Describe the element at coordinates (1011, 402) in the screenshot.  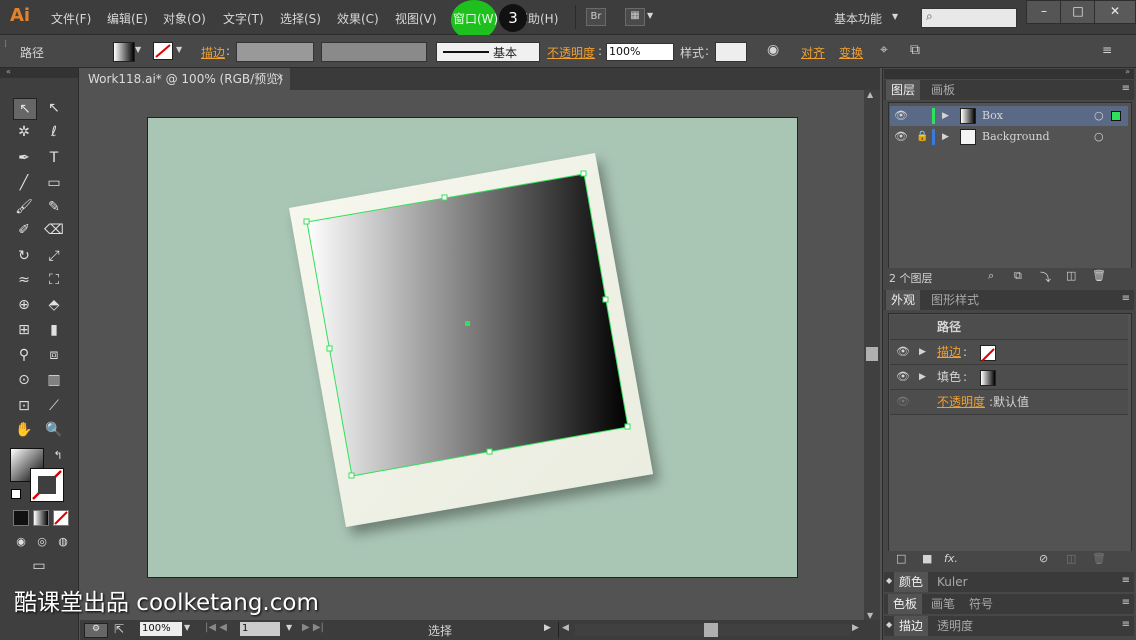
I see `opacity-value: 默认值` at that location.